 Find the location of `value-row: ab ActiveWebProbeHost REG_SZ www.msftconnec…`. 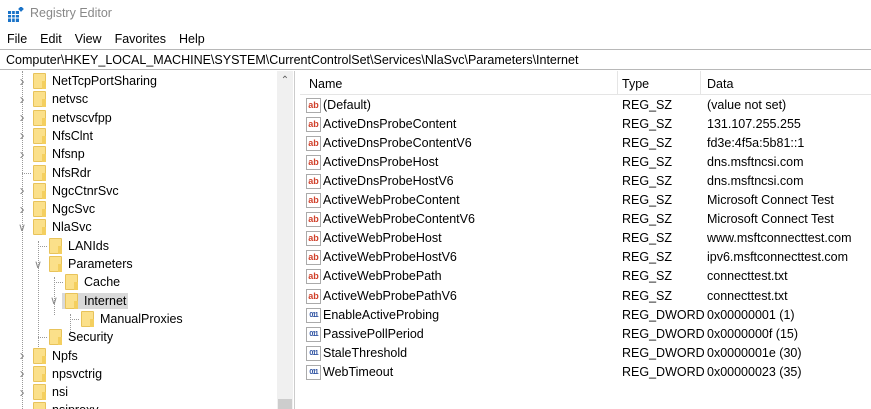

value-row: ab ActiveWebProbeHost REG_SZ www.msftconnec… is located at coordinates (585, 238).